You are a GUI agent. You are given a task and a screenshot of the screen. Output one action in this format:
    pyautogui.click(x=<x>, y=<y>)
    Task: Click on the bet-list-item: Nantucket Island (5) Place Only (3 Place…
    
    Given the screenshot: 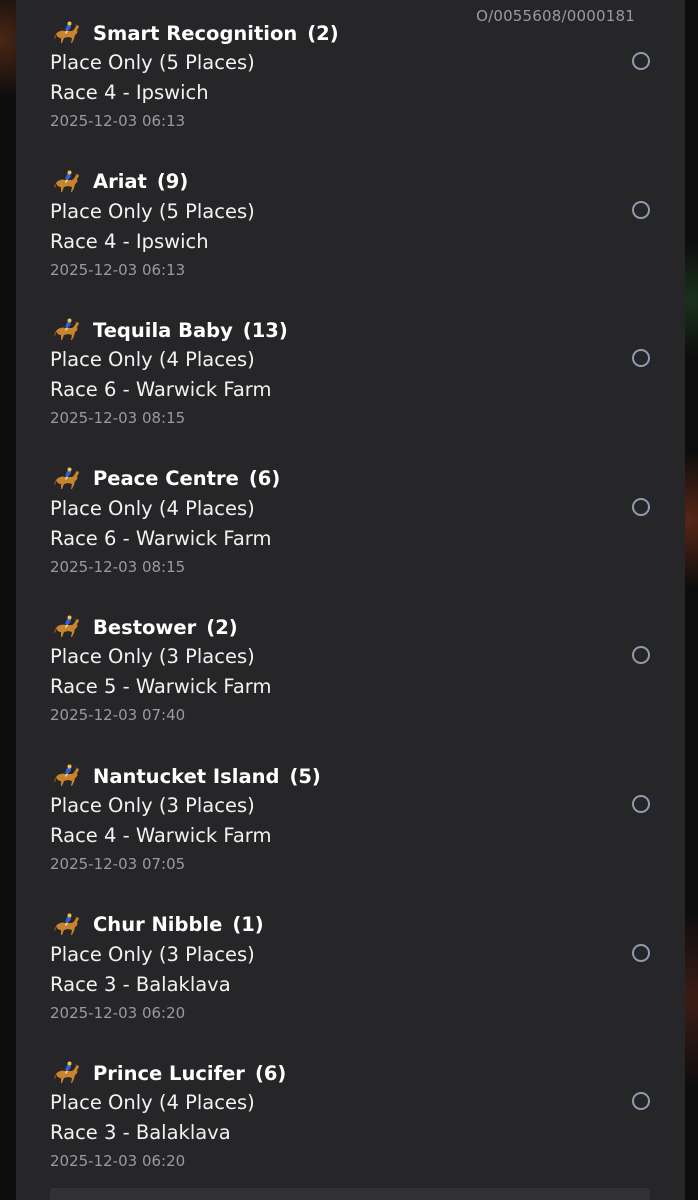 What is the action you would take?
    pyautogui.click(x=350, y=831)
    